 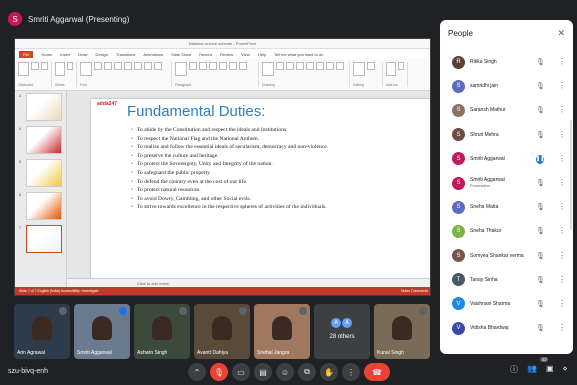 What do you see at coordinates (285, 372) in the screenshot?
I see `emoji-button: ☺` at bounding box center [285, 372].